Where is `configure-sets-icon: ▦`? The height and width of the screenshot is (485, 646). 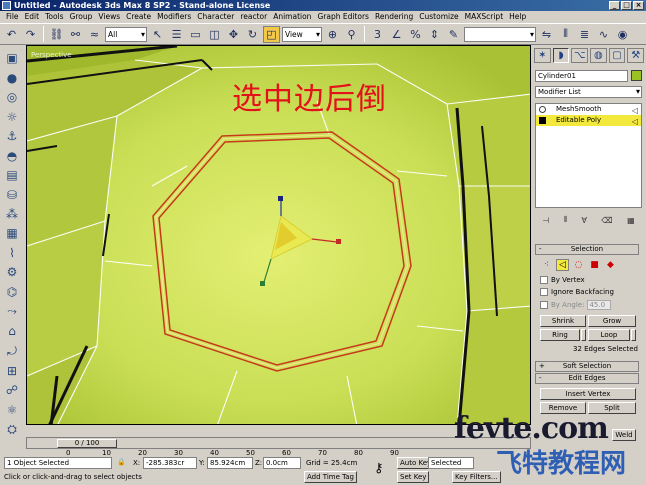
configure-sets-icon: ▦ is located at coordinates (631, 220).